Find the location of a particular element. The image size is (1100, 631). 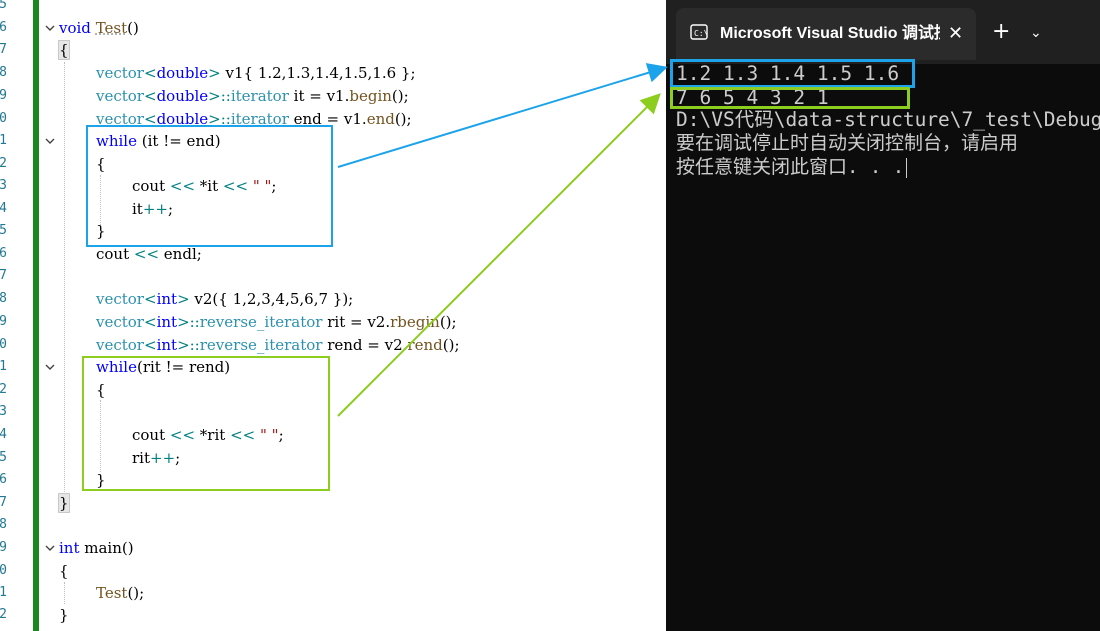

code-line: vector<int> v2({ 1,2,3,4,5,6,7 }); is located at coordinates (225, 299).